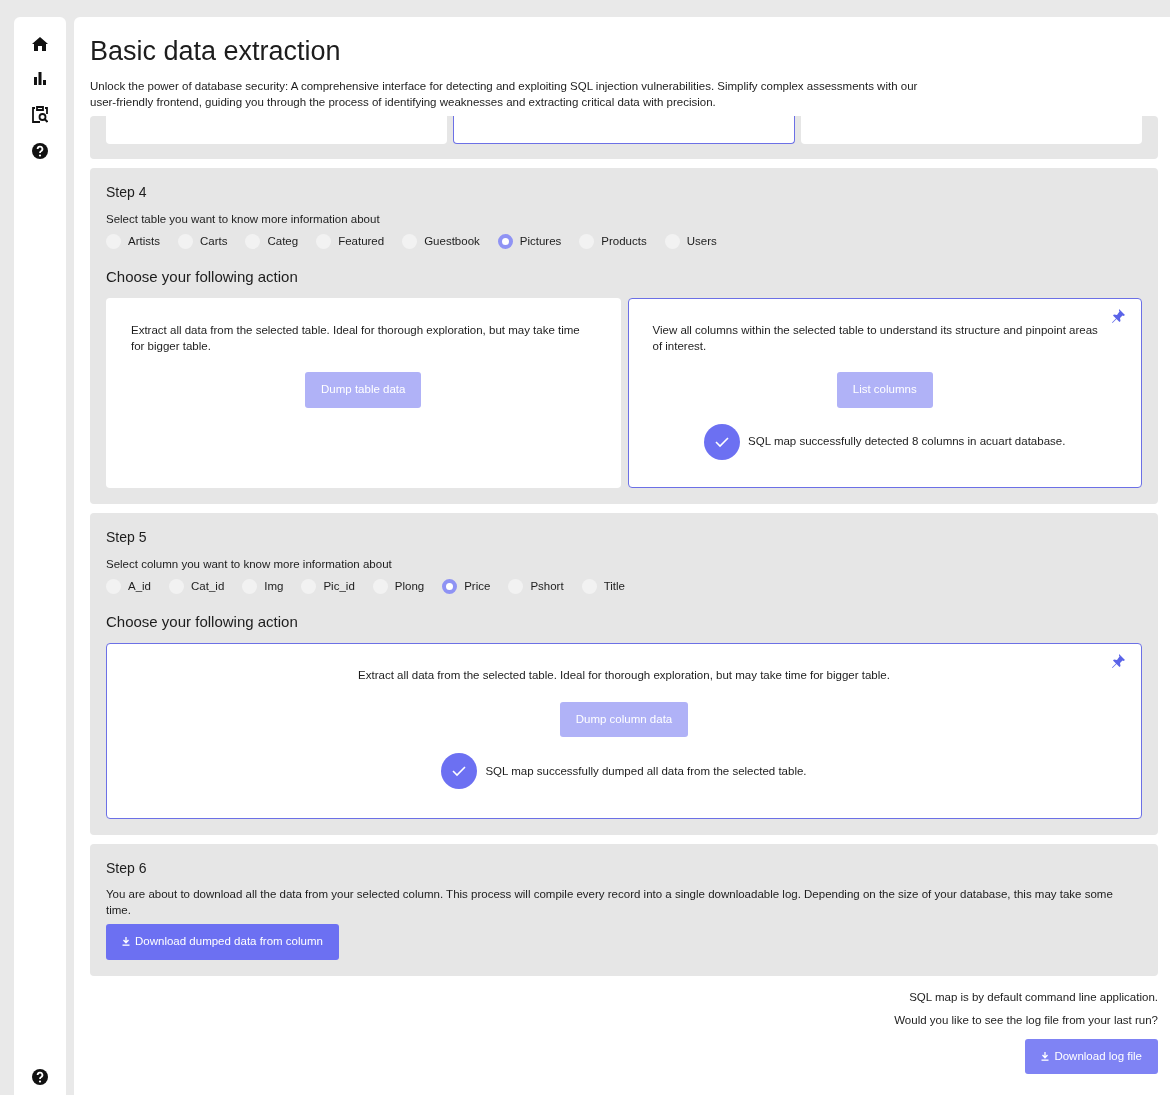 Image resolution: width=1170 pixels, height=1095 pixels. What do you see at coordinates (133, 241) in the screenshot?
I see `radio-option: Artists` at bounding box center [133, 241].